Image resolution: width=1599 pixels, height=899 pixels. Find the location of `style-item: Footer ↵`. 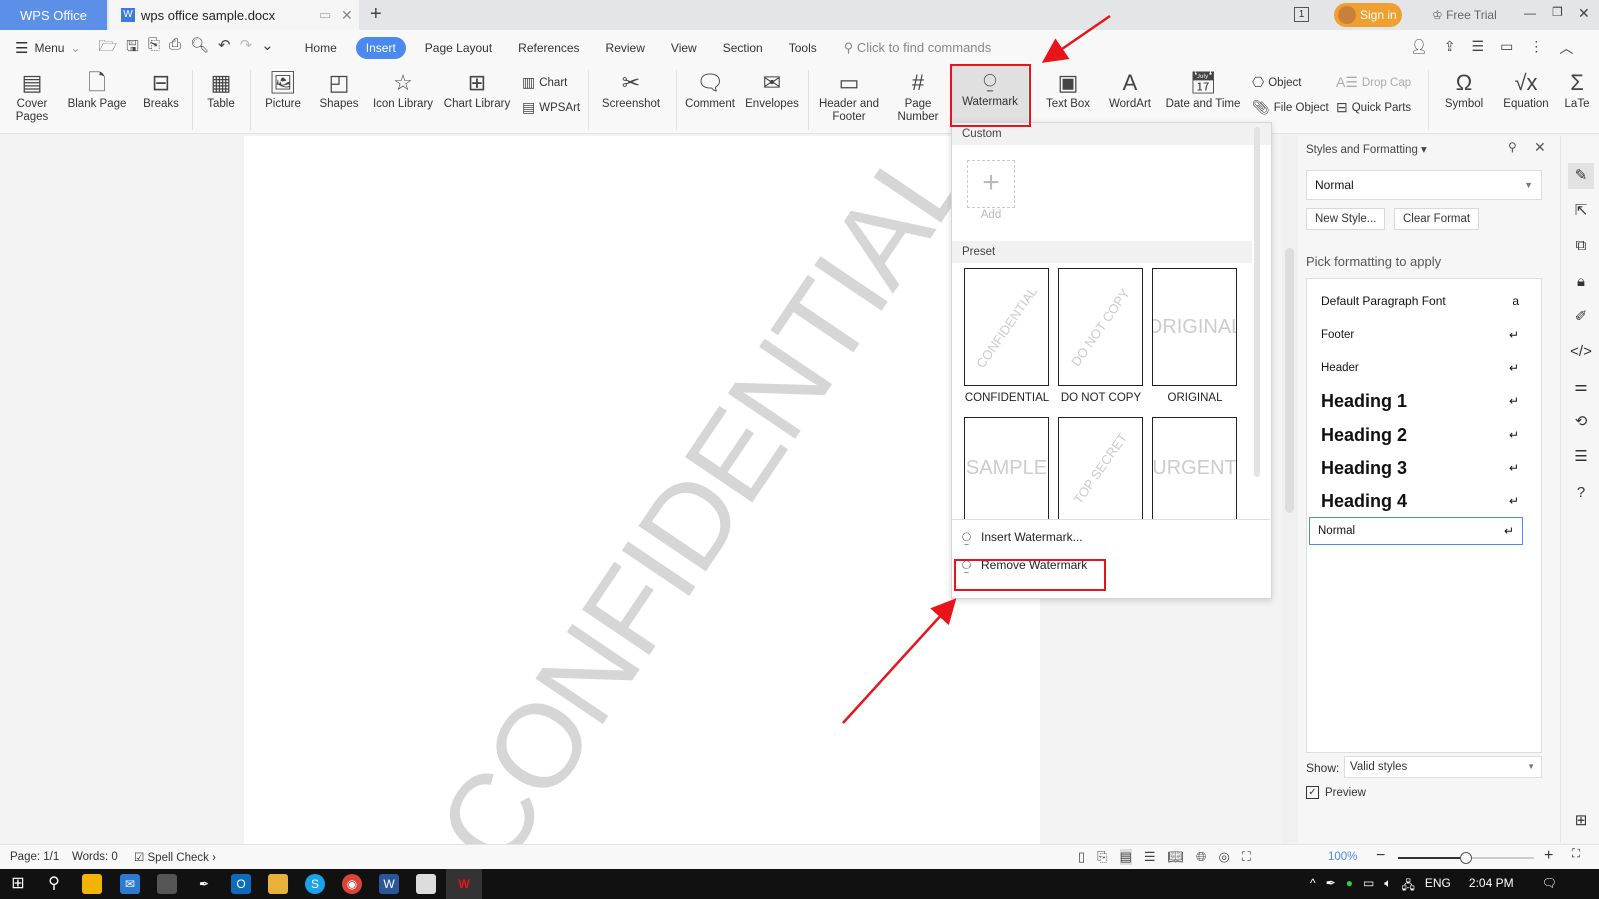

style-item: Footer ↵ is located at coordinates (1420, 335).